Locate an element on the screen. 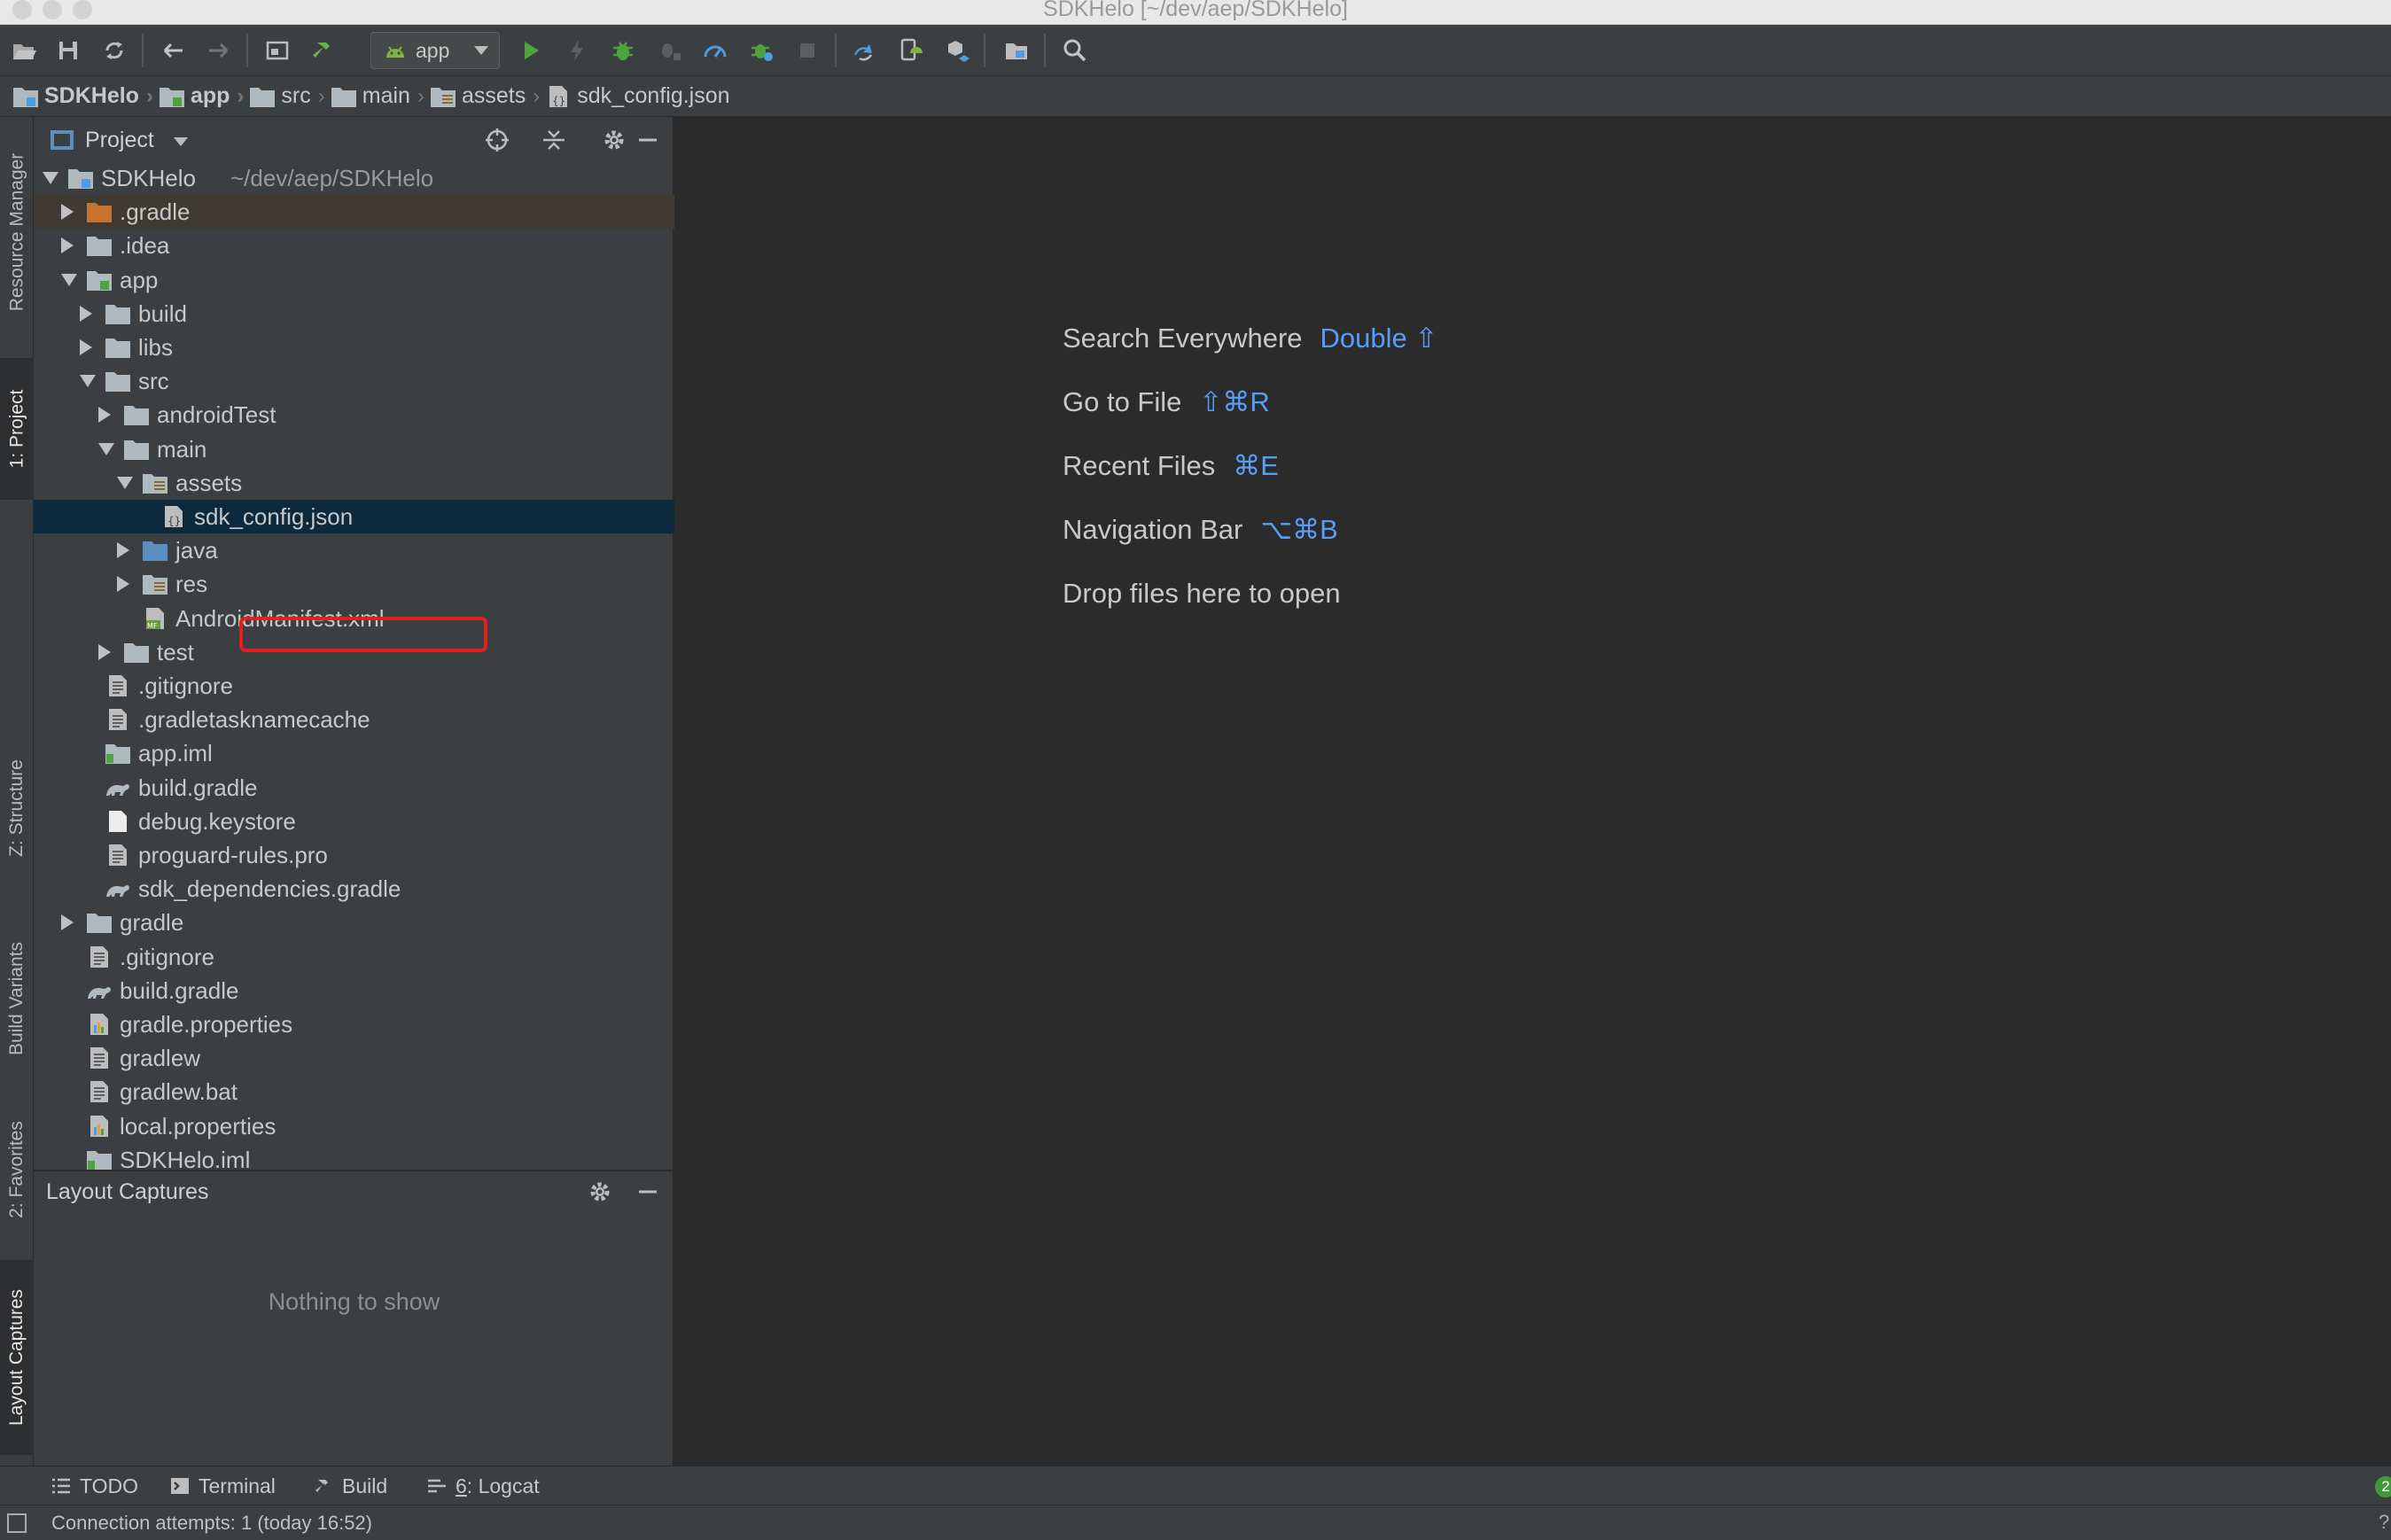 This screenshot has width=2391, height=1540. tree-row: assets is located at coordinates (354, 483).